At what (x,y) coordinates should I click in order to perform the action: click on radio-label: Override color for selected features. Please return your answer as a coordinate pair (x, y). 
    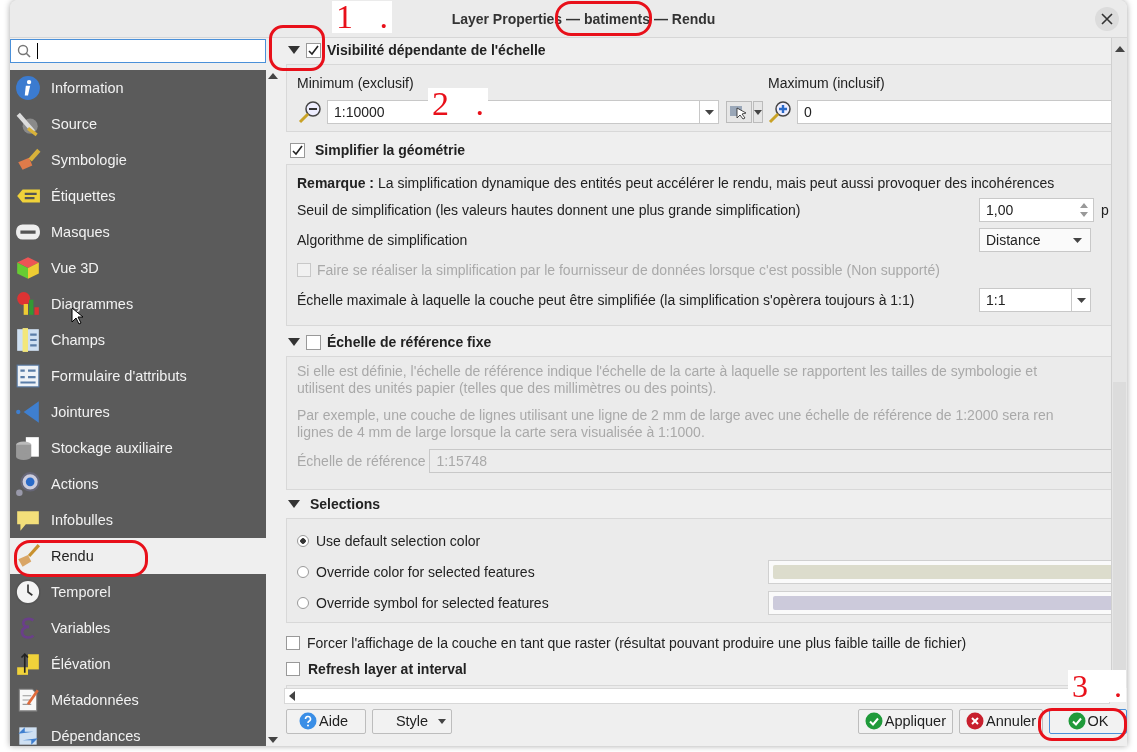
    Looking at the image, I should click on (426, 571).